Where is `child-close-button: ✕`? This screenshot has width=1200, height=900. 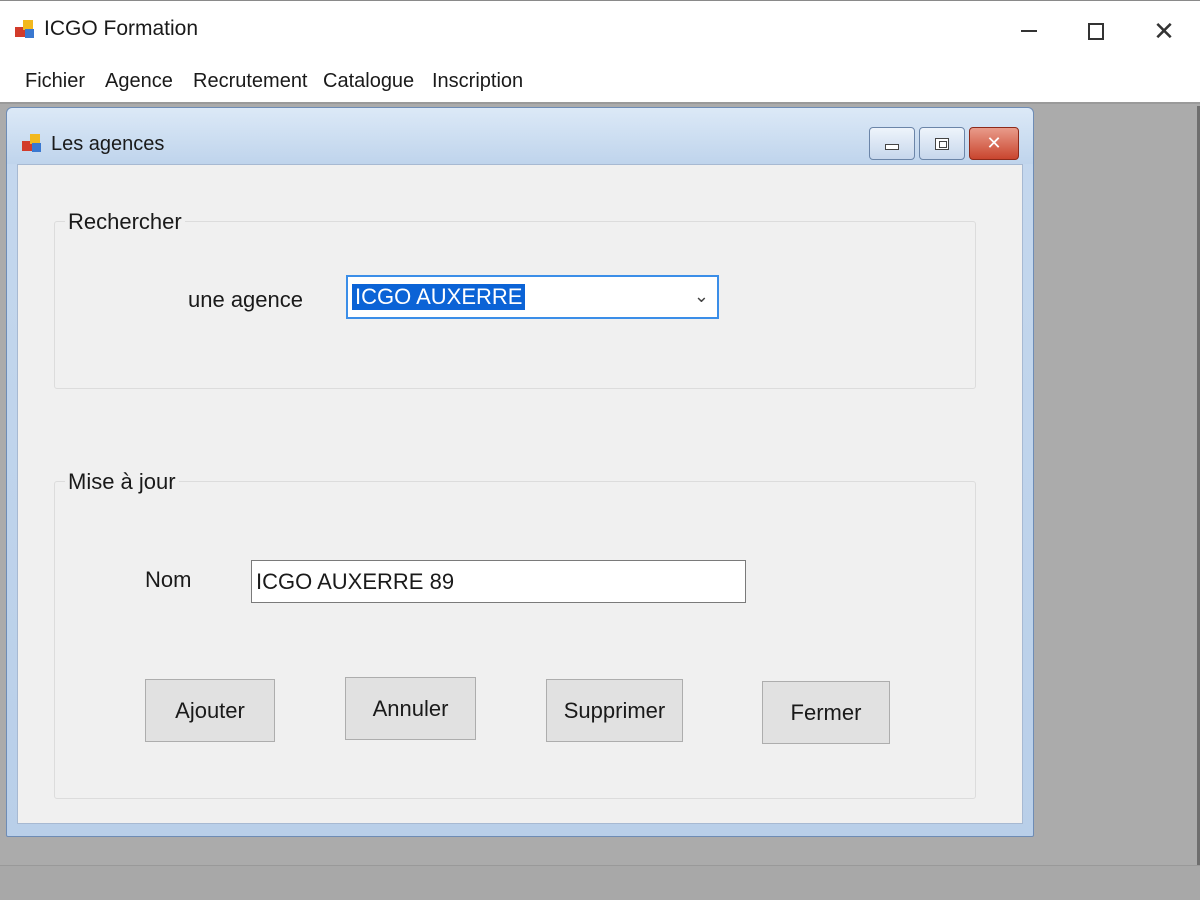 child-close-button: ✕ is located at coordinates (994, 143).